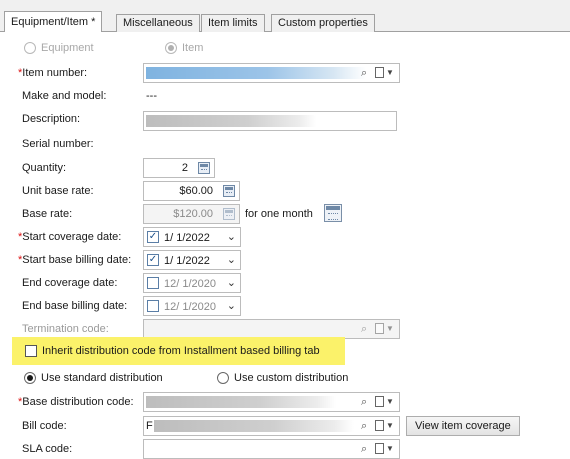 The width and height of the screenshot is (570, 459). I want to click on sla-code-lookup: ⌕ ▼, so click(378, 449).